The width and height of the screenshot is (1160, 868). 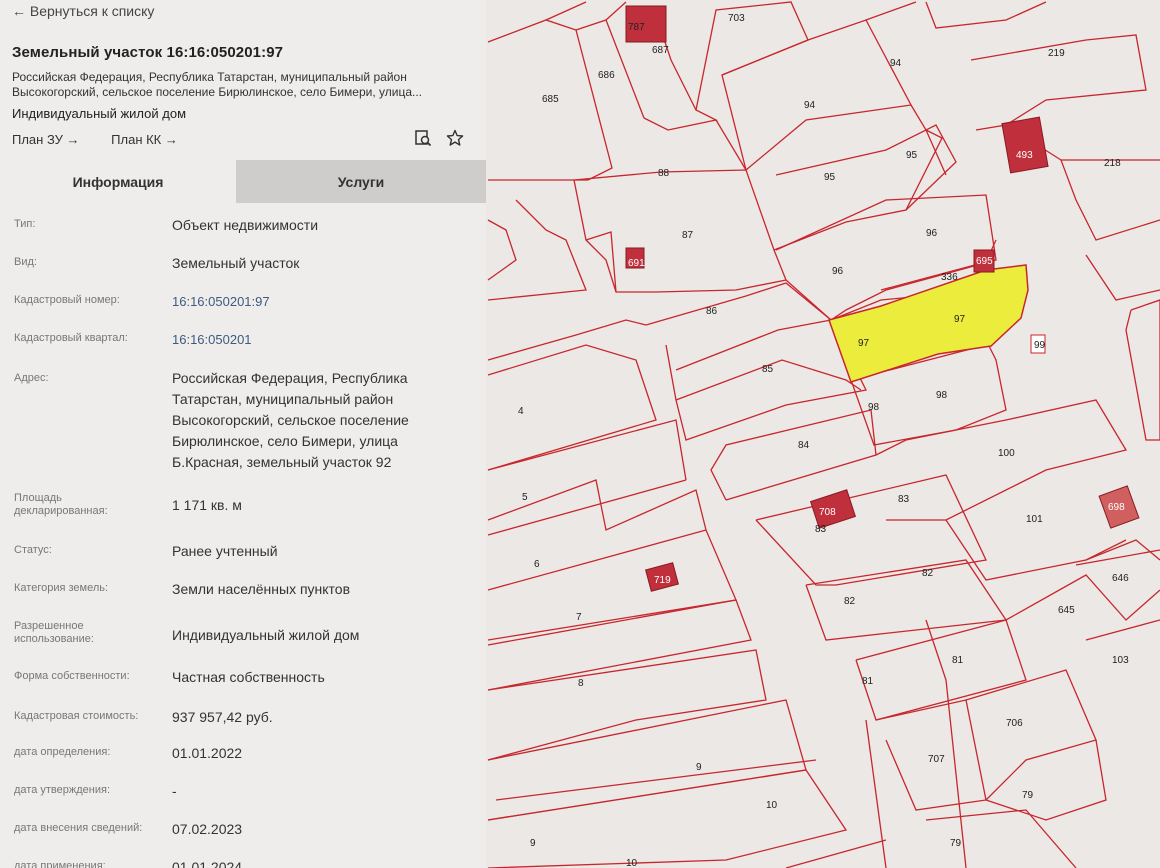 I want to click on map-label: 691, so click(x=636, y=263).